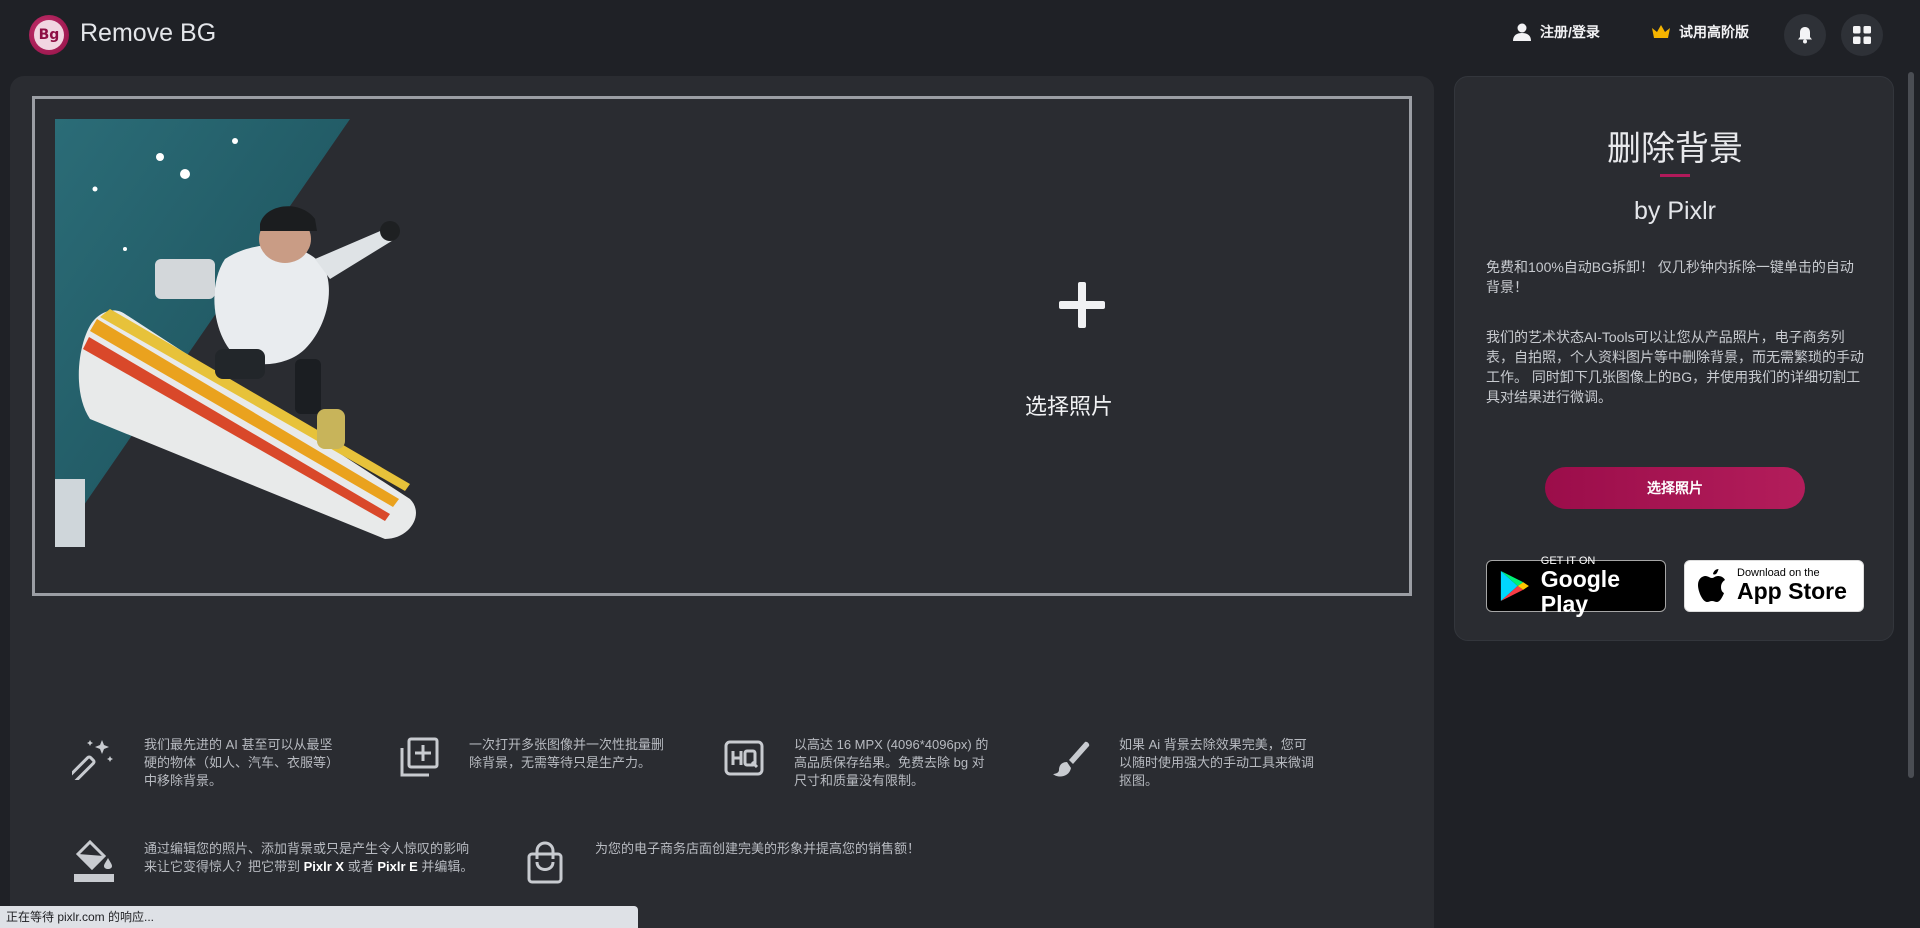 Image resolution: width=1920 pixels, height=928 pixels. Describe the element at coordinates (1514, 586) in the screenshot. I see `google-play-icon` at that location.